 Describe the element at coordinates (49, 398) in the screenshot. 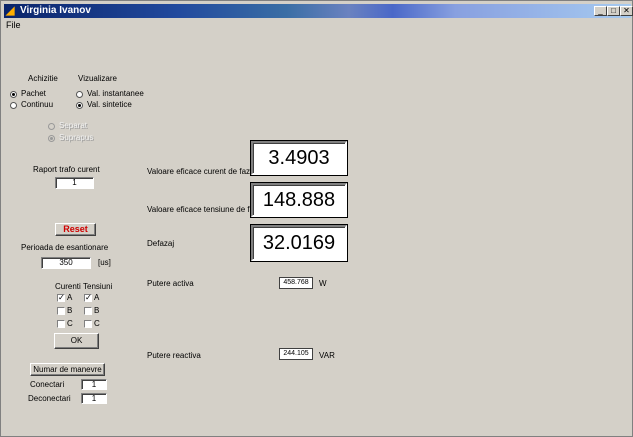

I see `deconectari-label: Deconectari` at that location.